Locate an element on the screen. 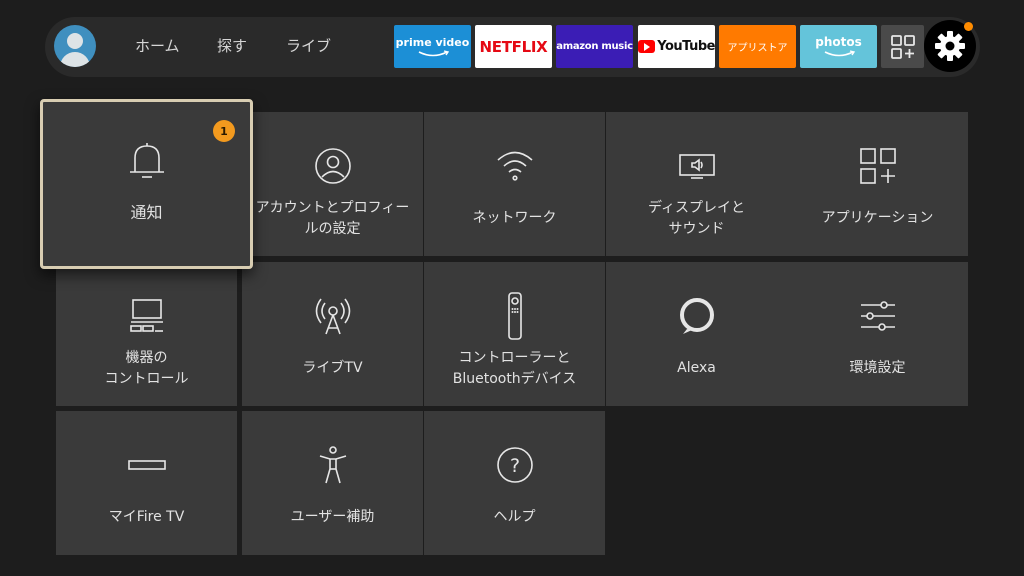  tile-my-fire-tv: マイFire TV is located at coordinates (146, 483).